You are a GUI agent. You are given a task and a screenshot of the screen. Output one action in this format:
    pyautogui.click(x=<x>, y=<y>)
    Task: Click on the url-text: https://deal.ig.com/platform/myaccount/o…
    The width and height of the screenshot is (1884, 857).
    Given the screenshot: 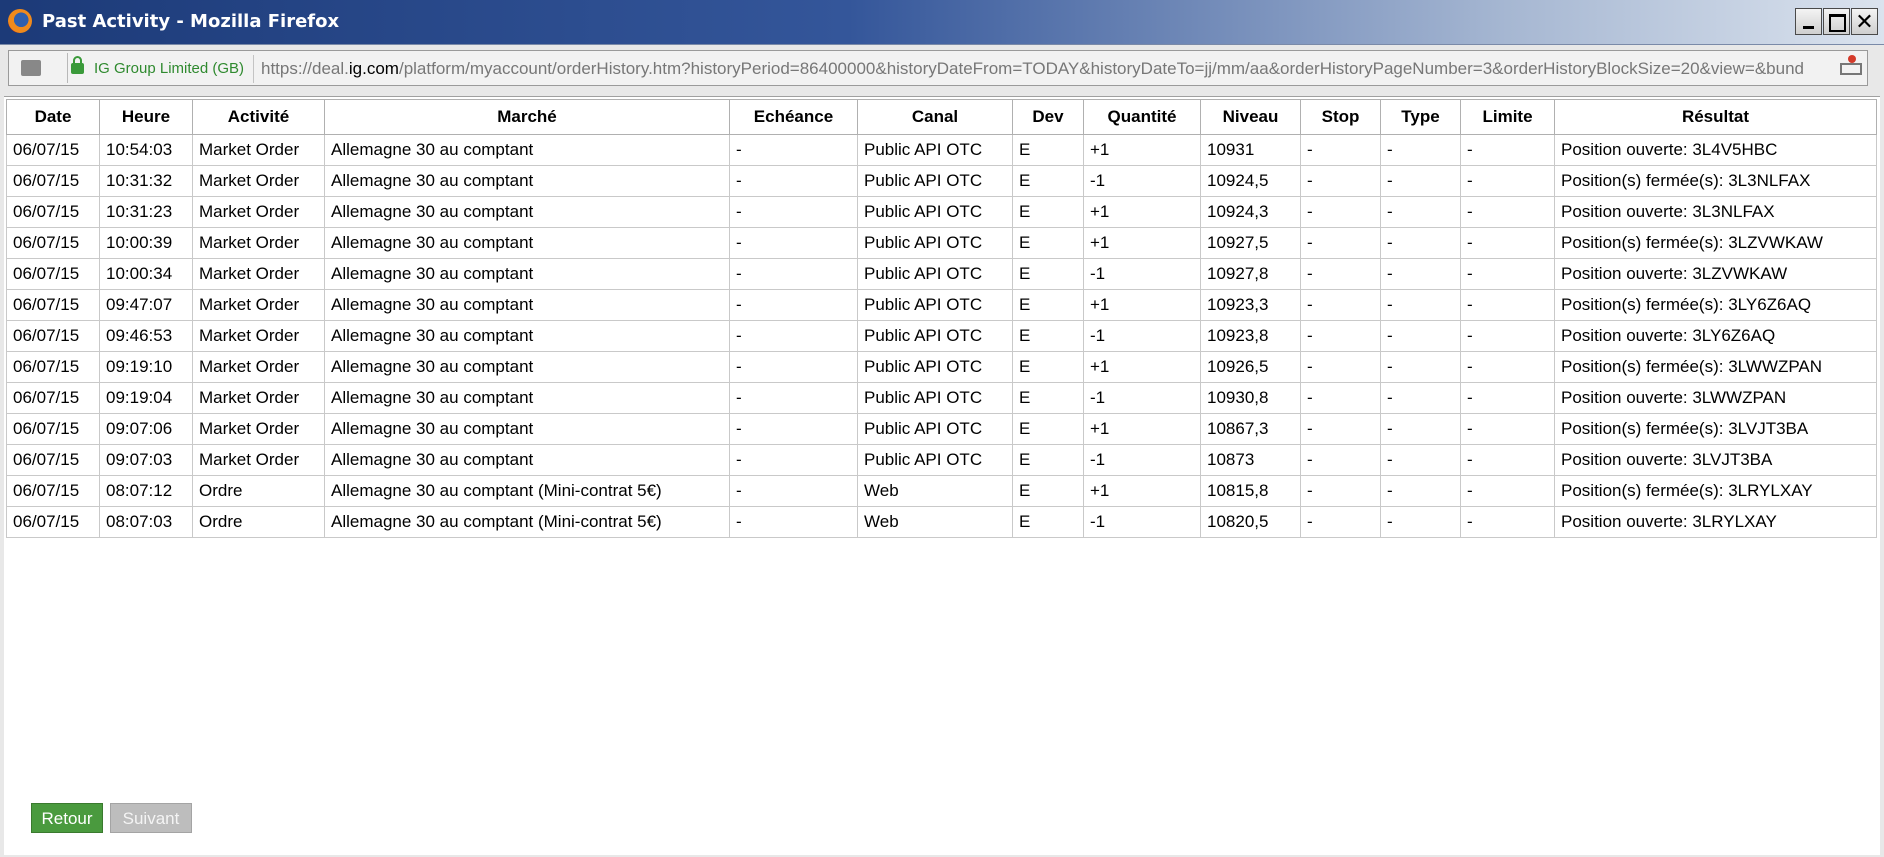 What is the action you would take?
    pyautogui.click(x=1042, y=69)
    